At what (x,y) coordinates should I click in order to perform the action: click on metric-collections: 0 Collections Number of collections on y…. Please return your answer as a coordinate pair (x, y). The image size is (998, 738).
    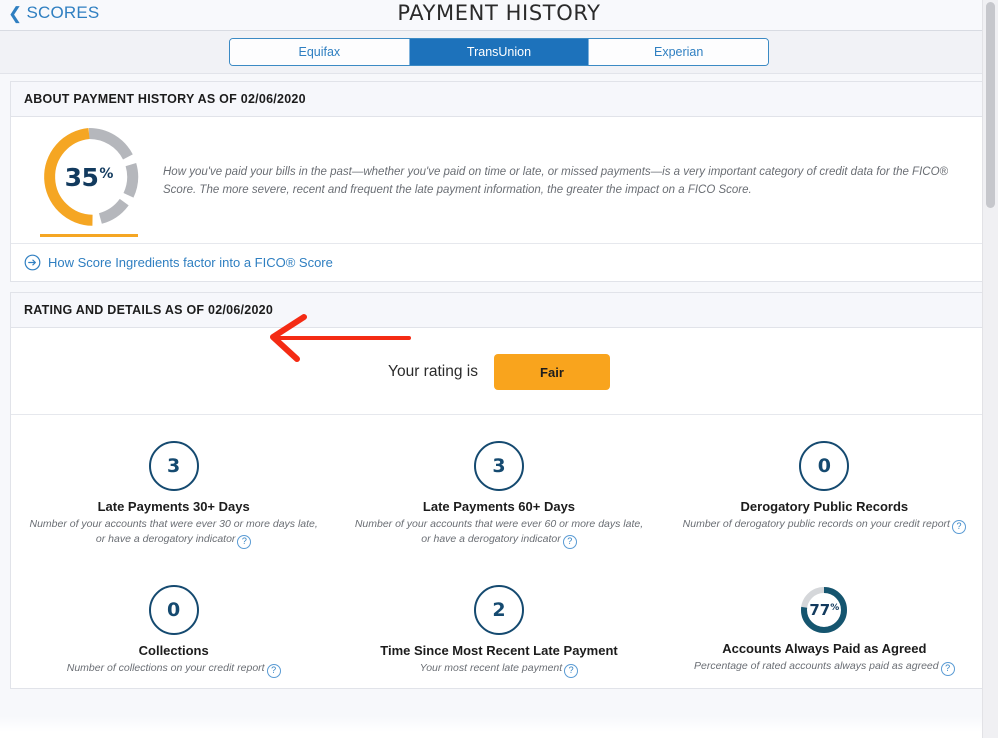
    Looking at the image, I should click on (173, 623).